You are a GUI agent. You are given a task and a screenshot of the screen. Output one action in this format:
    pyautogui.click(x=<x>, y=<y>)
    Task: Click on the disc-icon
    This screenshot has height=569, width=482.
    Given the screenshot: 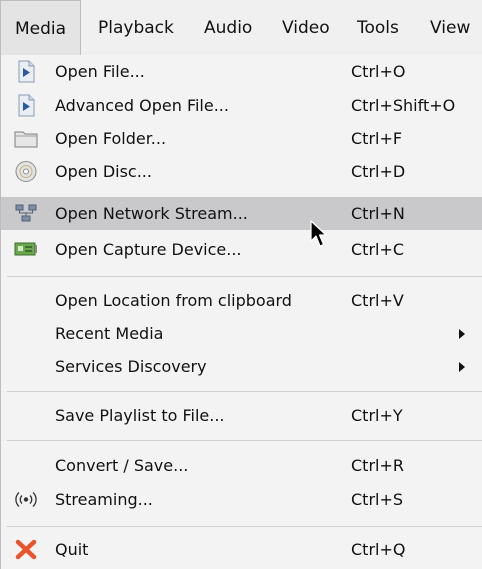 What is the action you would take?
    pyautogui.click(x=26, y=171)
    